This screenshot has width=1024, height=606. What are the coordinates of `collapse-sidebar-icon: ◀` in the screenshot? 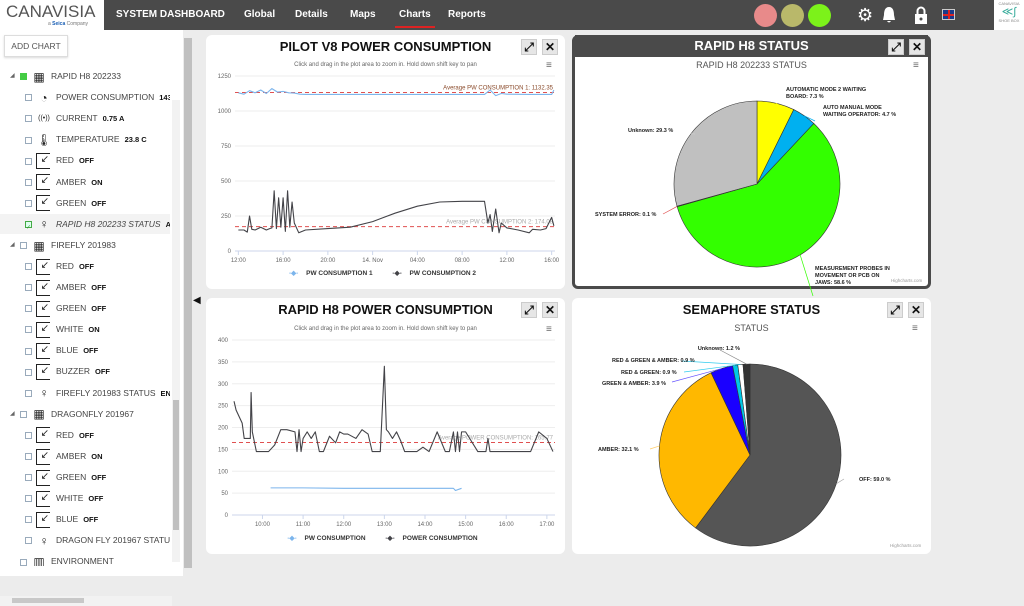 It's located at (197, 300).